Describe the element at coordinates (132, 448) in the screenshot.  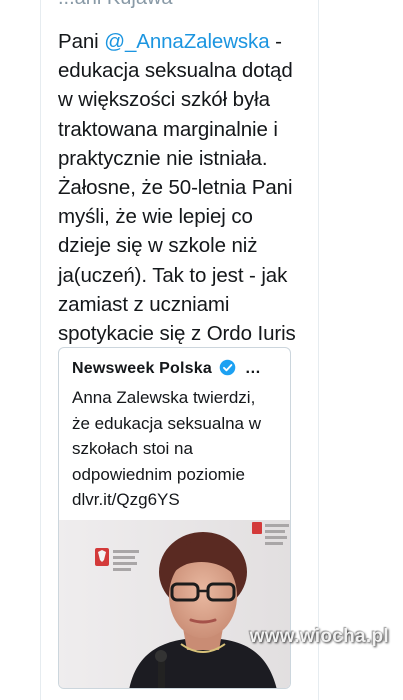
I see `quoted-line: szkołach stoi na` at that location.